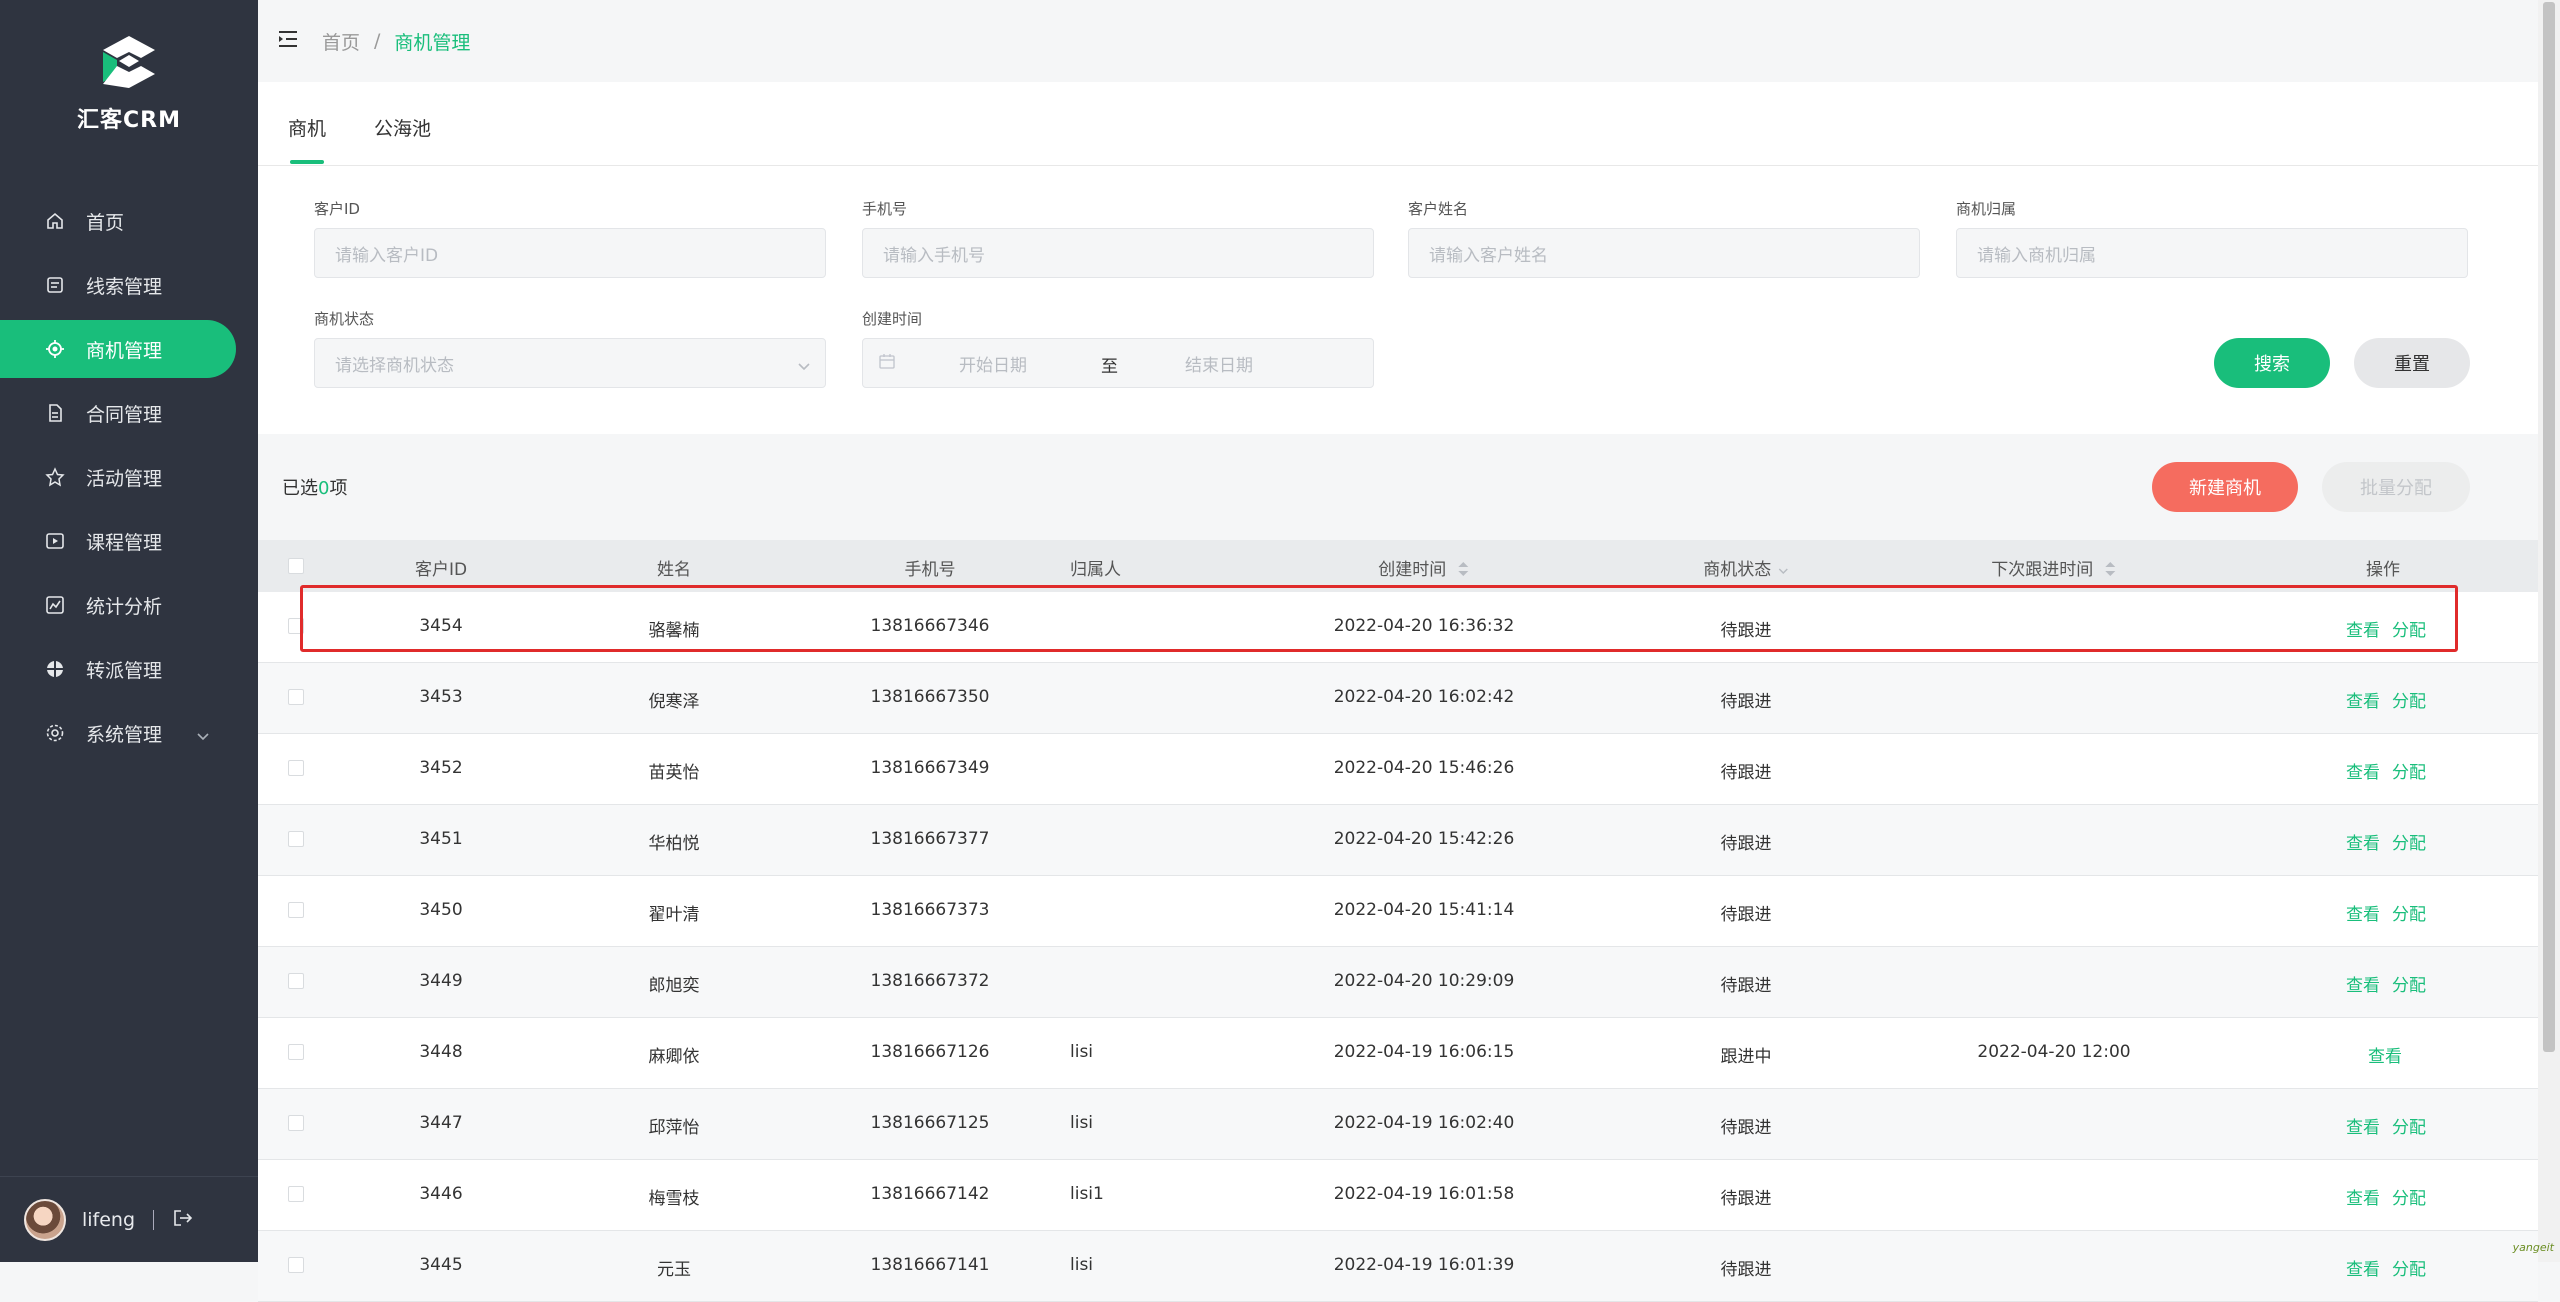 The image size is (2560, 1302). What do you see at coordinates (307, 127) in the screenshot?
I see `tab-opportunities: 商机` at bounding box center [307, 127].